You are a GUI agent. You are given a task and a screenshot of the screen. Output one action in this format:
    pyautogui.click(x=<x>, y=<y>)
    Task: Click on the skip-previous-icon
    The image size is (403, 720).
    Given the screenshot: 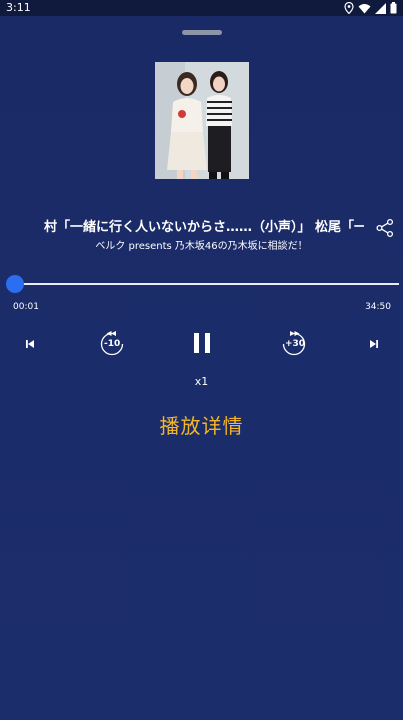 What is the action you would take?
    pyautogui.click(x=30, y=344)
    